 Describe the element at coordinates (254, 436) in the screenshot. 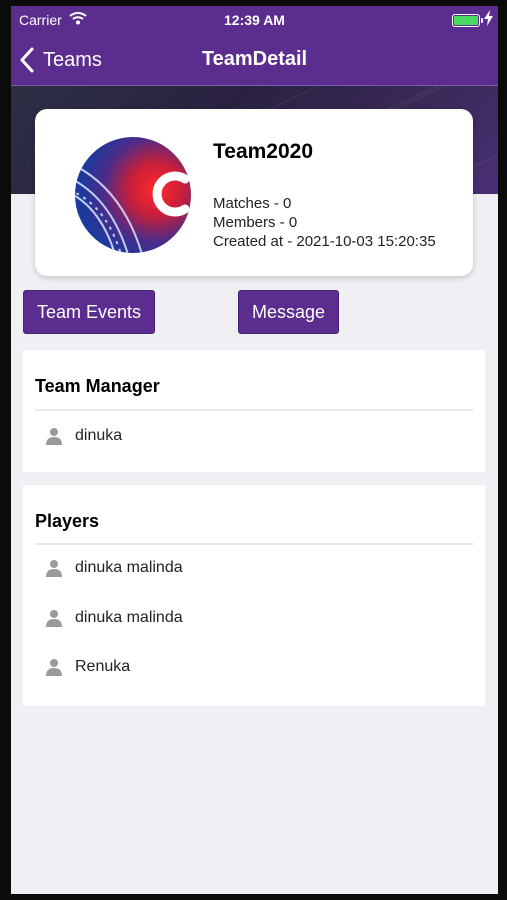

I see `manager-row: dinuka` at that location.